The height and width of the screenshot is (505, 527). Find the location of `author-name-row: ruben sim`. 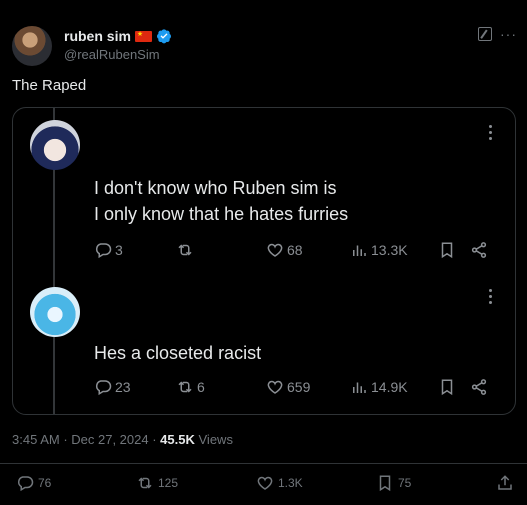

author-name-row: ruben sim is located at coordinates (118, 36).